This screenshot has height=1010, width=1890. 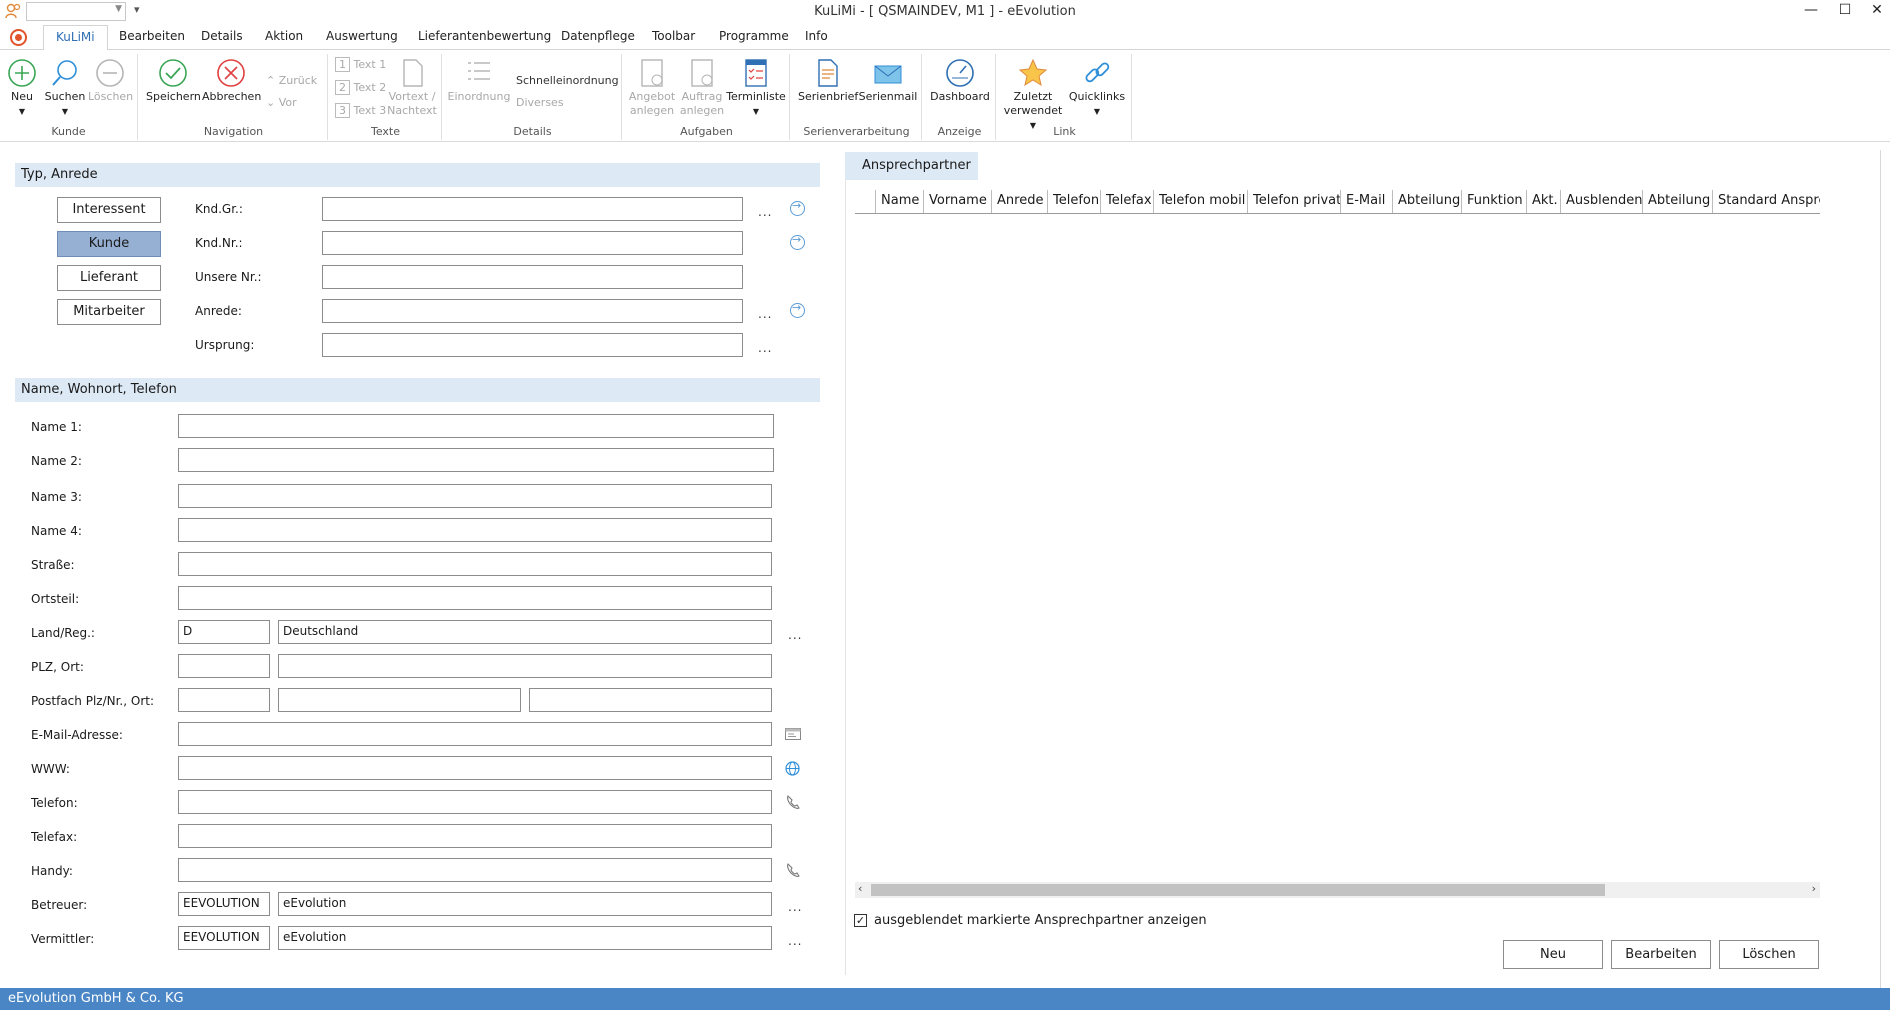 What do you see at coordinates (224, 938) in the screenshot?
I see `vermittler-code-input: EEVOLUTION` at bounding box center [224, 938].